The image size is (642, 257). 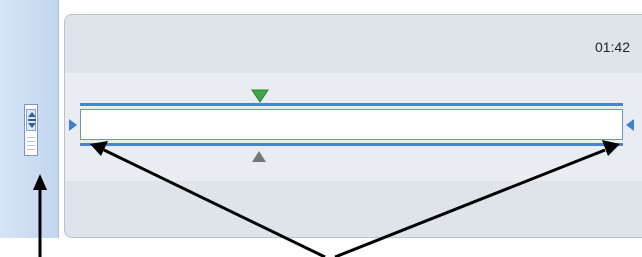 I want to click on clip-selection-bar, so click(x=351, y=124).